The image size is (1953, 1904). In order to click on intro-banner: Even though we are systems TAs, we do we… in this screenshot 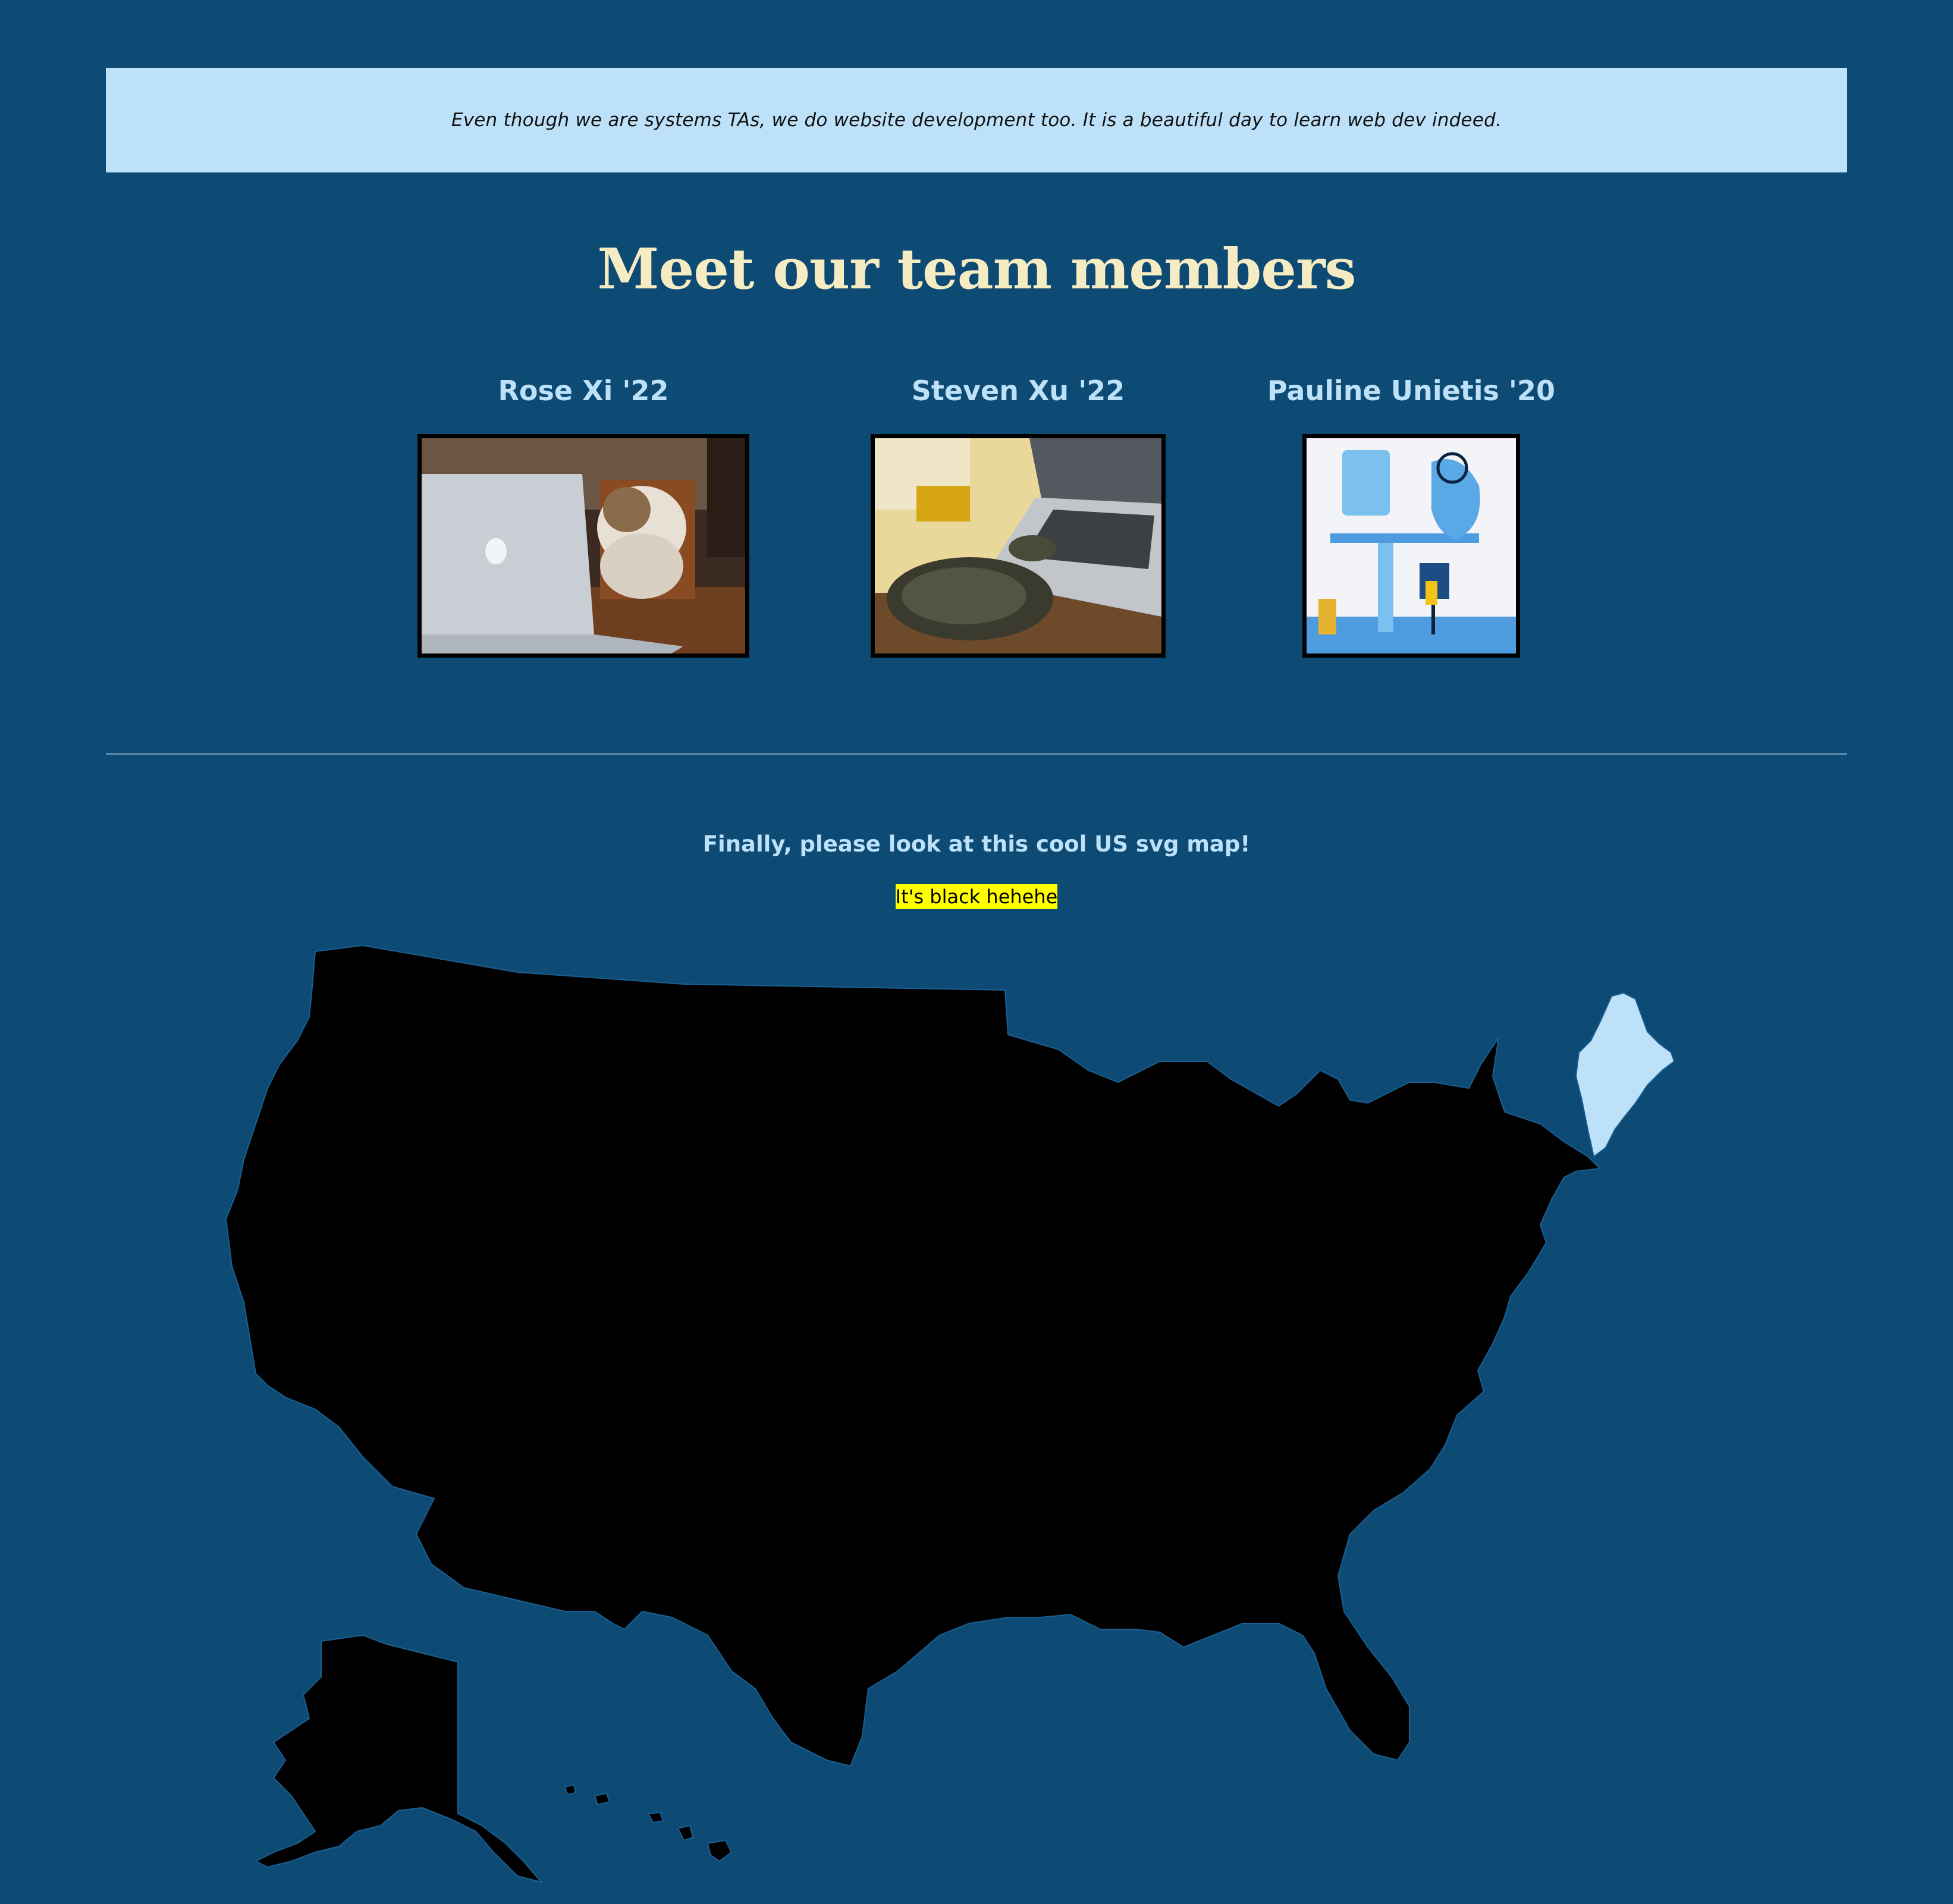, I will do `click(976, 120)`.